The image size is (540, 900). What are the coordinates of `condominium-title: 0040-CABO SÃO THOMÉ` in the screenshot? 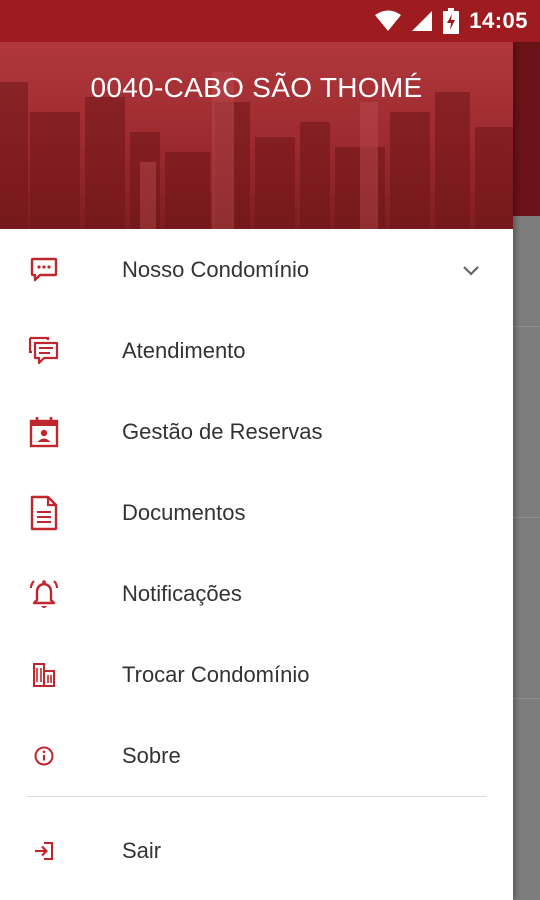 It's located at (256, 87).